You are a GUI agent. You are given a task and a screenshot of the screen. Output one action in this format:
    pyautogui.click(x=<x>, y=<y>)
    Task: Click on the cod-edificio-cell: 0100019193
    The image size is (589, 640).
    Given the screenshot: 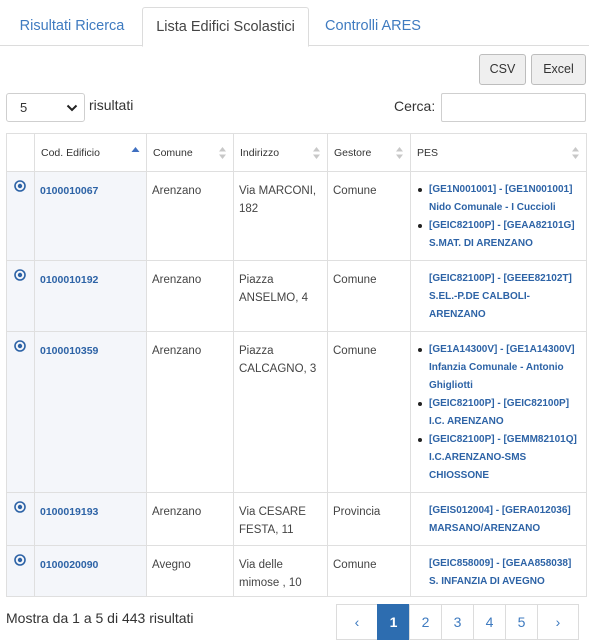 What is the action you would take?
    pyautogui.click(x=90, y=519)
    